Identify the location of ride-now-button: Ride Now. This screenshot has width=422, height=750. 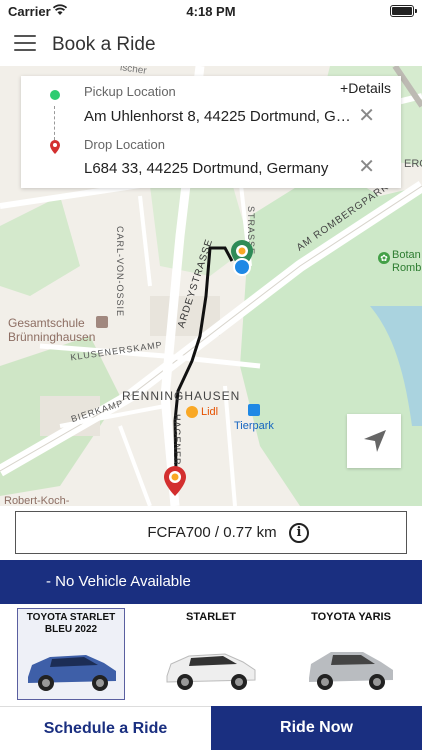
(316, 728).